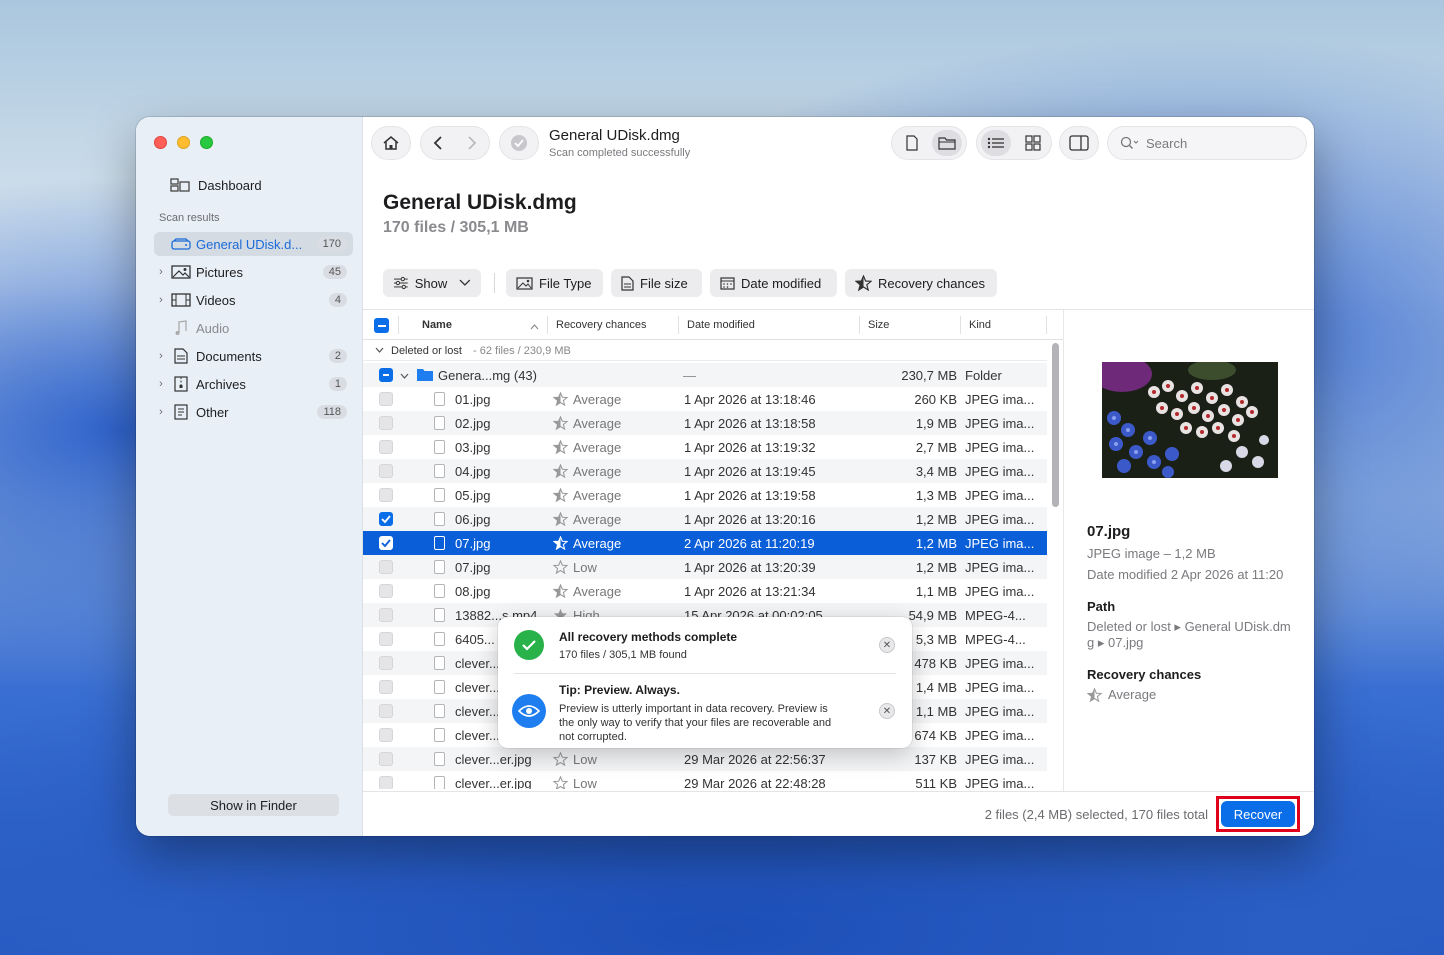  What do you see at coordinates (996, 143) in the screenshot?
I see `list-view-button` at bounding box center [996, 143].